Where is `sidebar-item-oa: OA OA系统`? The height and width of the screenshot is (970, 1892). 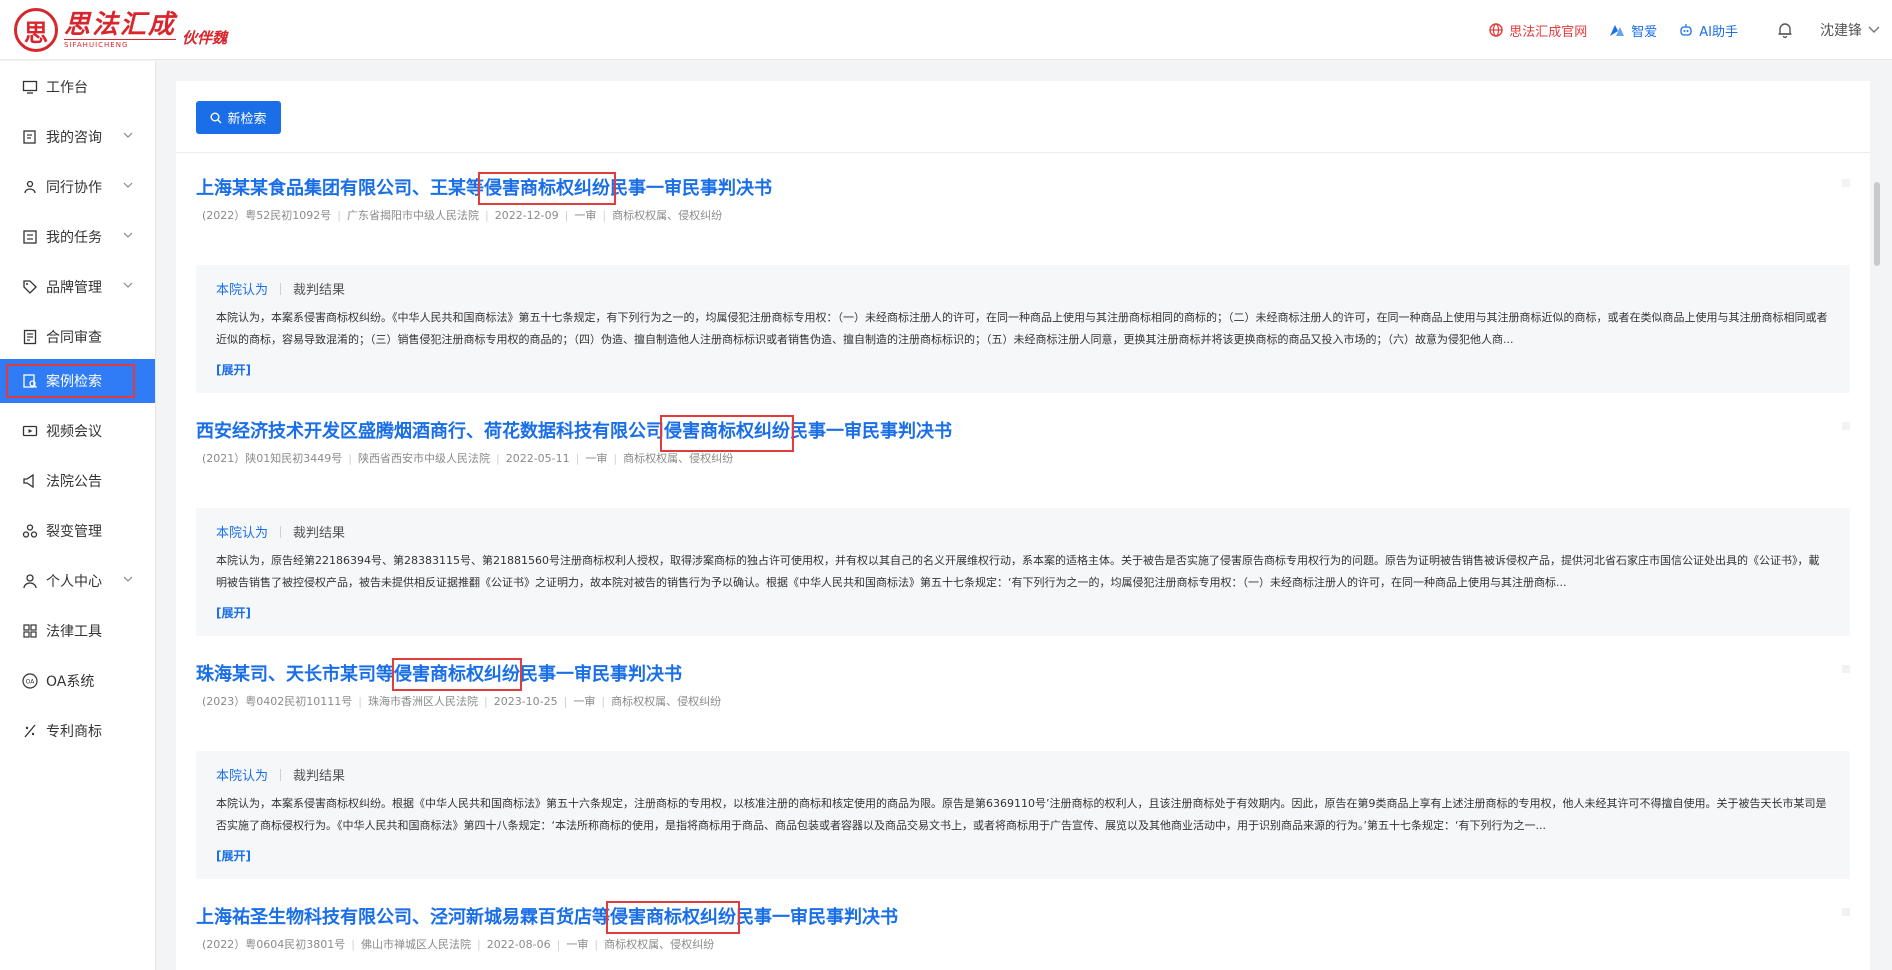 sidebar-item-oa: OA OA系统 is located at coordinates (77, 681).